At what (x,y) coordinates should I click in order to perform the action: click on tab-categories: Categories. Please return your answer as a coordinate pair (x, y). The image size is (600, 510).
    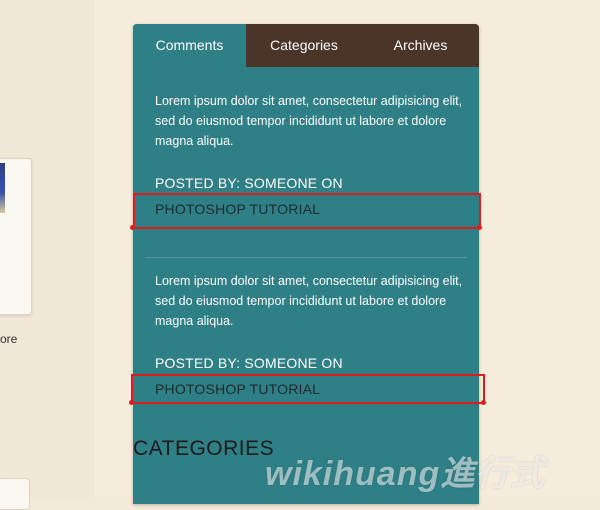
    Looking at the image, I should click on (304, 45).